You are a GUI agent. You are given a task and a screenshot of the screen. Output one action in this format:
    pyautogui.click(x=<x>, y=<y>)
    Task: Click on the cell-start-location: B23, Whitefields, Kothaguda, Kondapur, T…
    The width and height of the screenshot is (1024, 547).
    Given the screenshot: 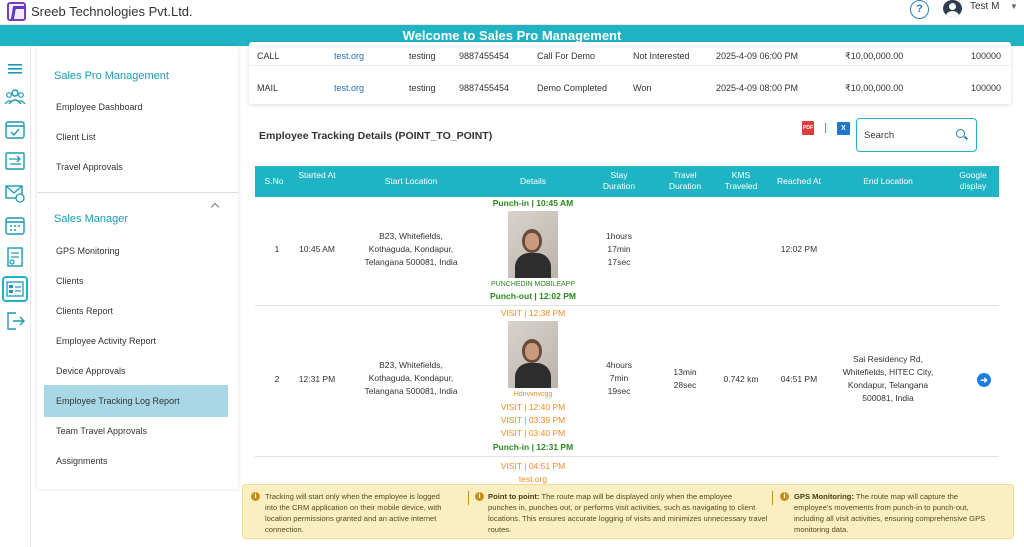 What is the action you would take?
    pyautogui.click(x=411, y=249)
    